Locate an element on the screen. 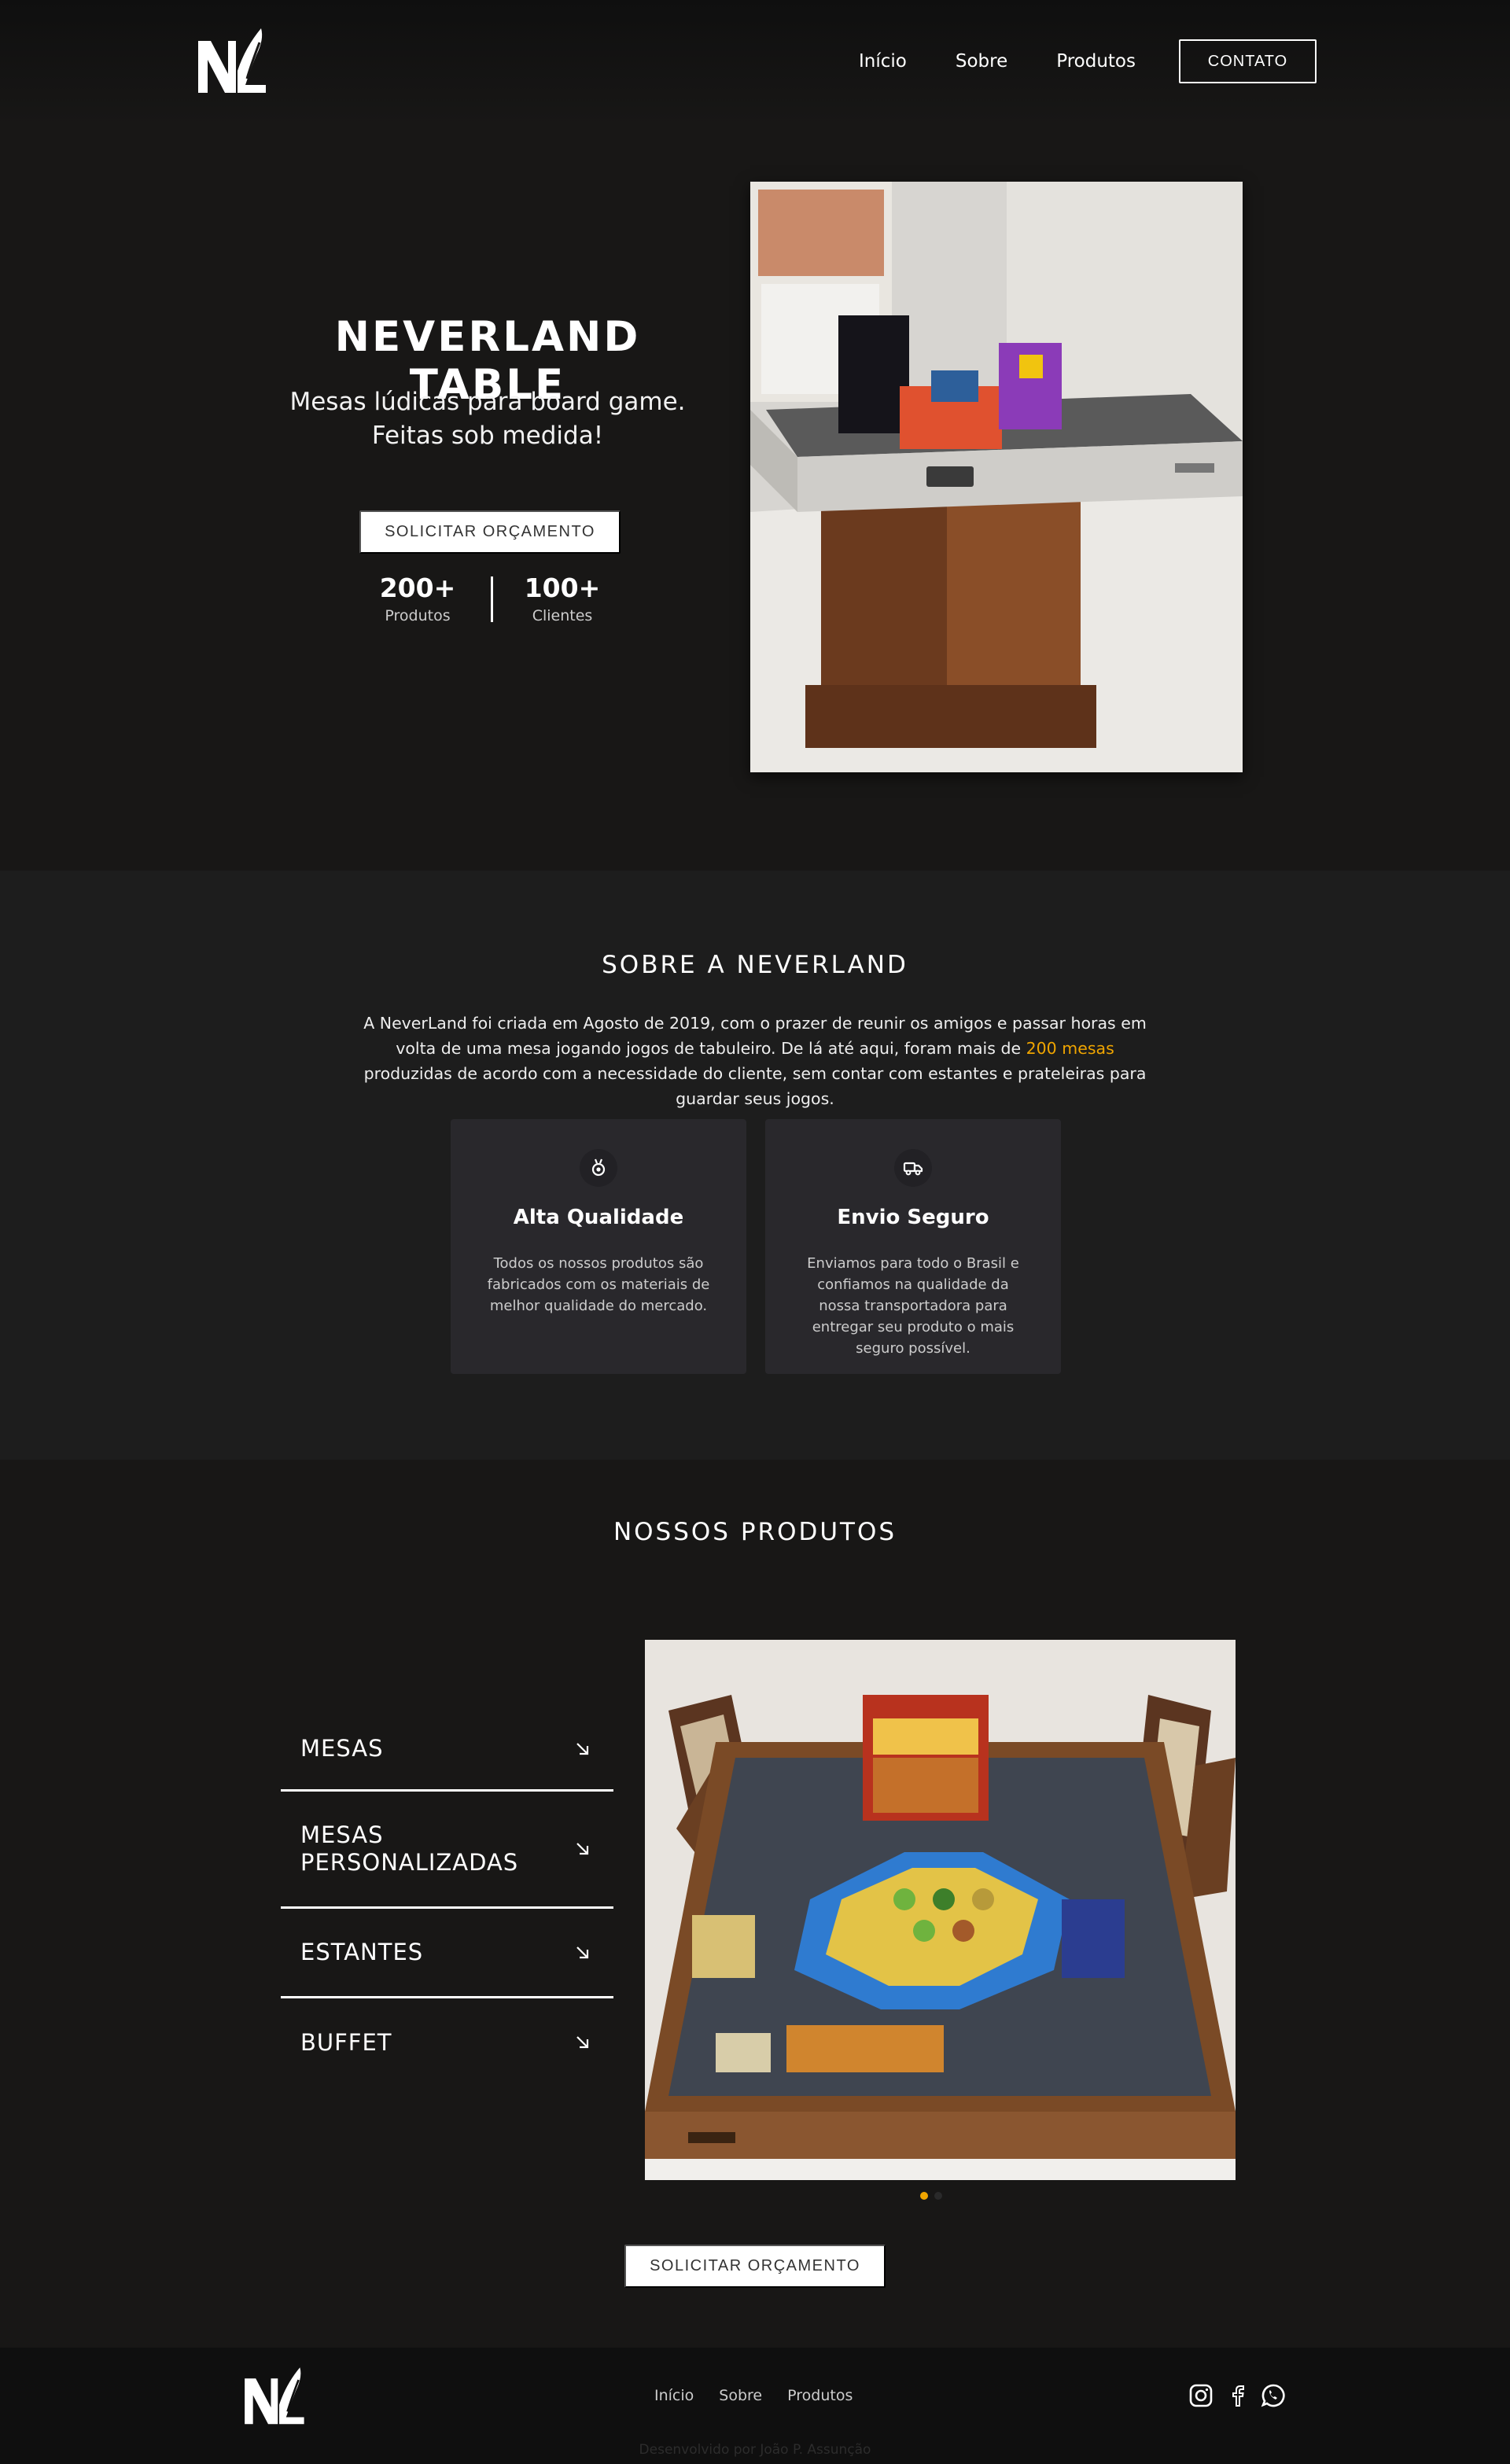  card-title: Envio Seguro is located at coordinates (913, 1217).